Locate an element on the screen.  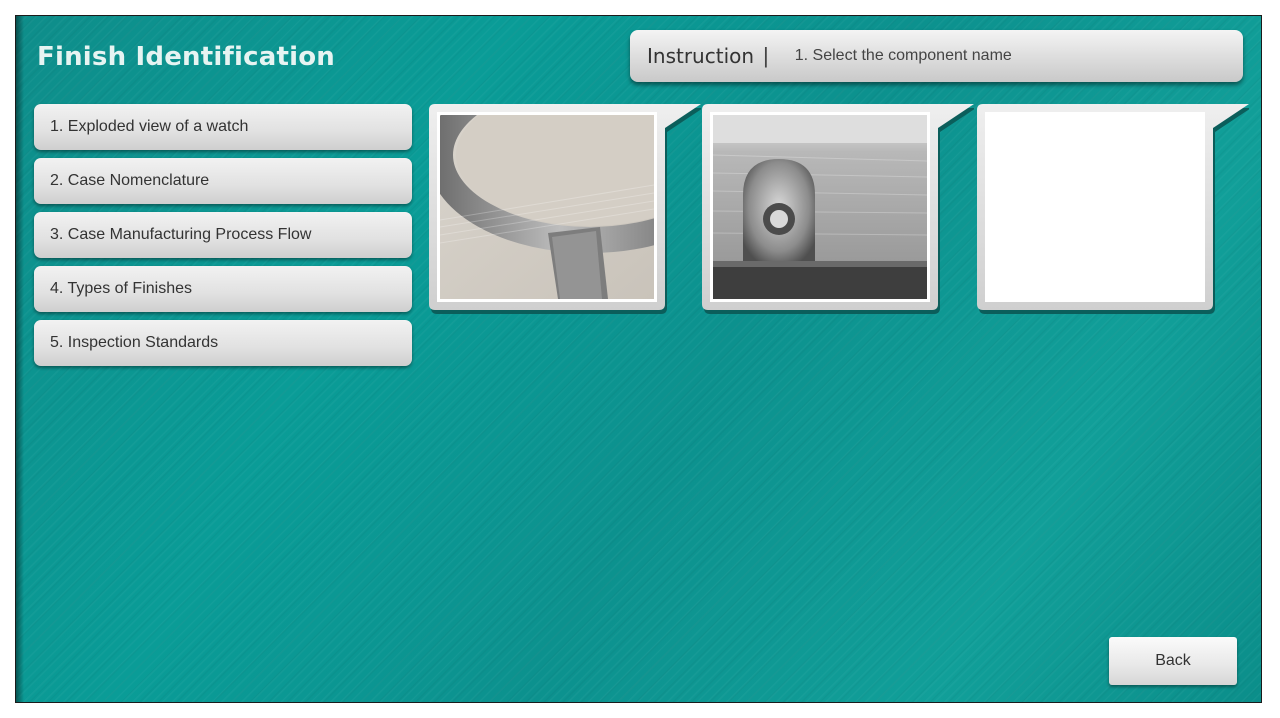
page-title: Finish Identification is located at coordinates (186, 57).